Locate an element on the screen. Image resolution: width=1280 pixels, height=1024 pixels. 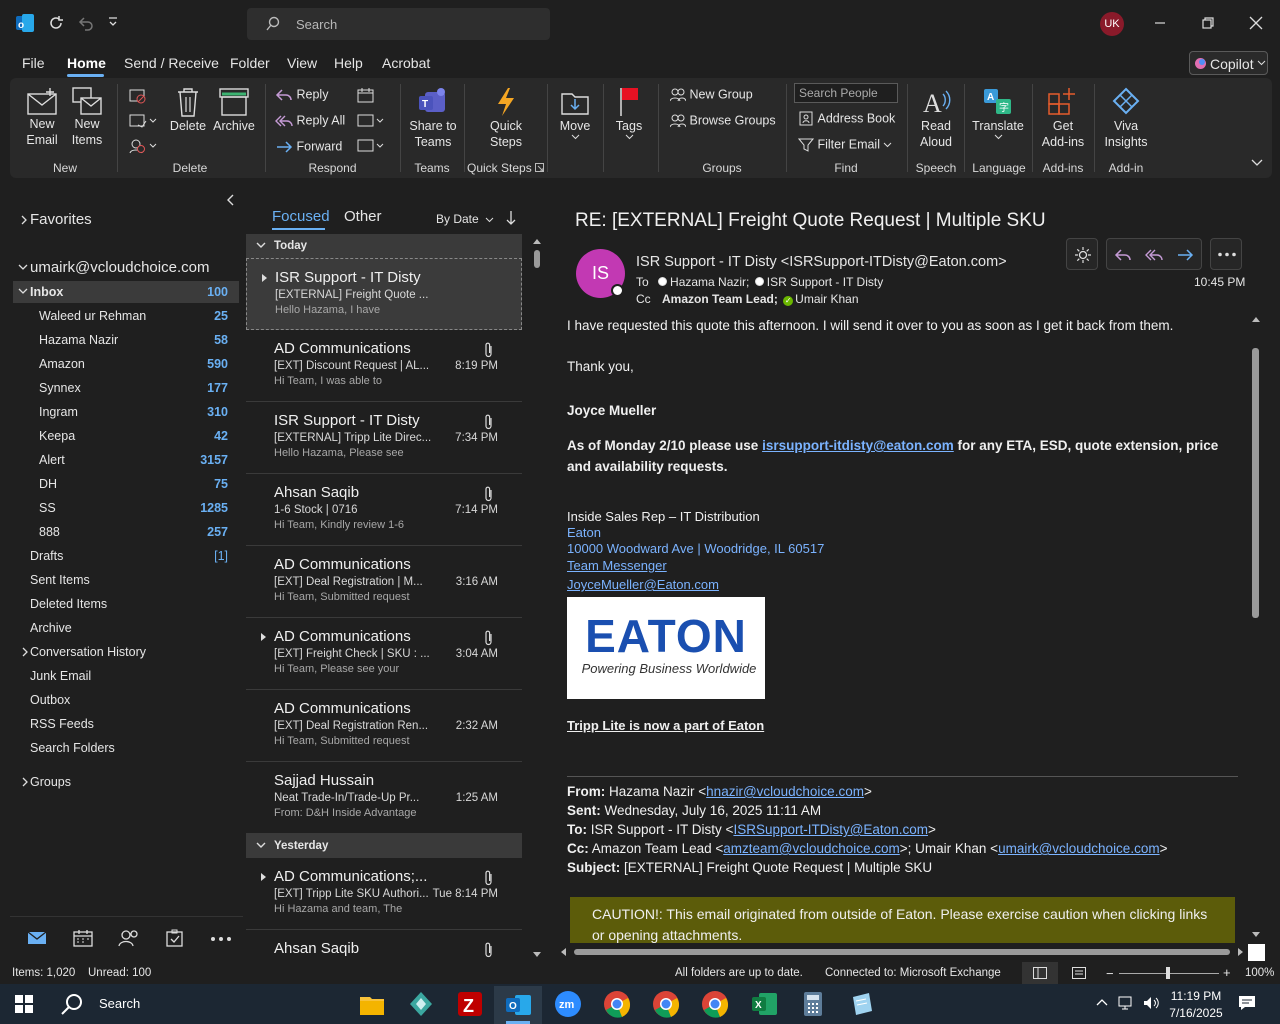
taskbar-search-label: Search is located at coordinates (119, 1003).